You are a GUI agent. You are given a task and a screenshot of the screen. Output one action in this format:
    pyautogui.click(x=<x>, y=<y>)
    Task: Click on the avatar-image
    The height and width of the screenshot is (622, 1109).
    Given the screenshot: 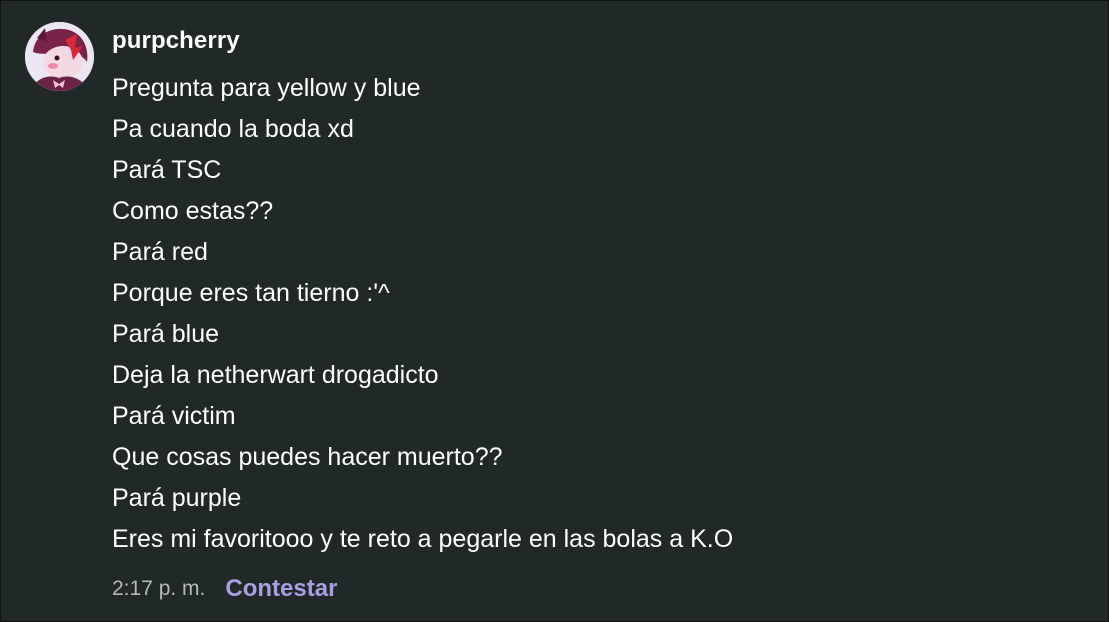 What is the action you would take?
    pyautogui.click(x=59, y=56)
    